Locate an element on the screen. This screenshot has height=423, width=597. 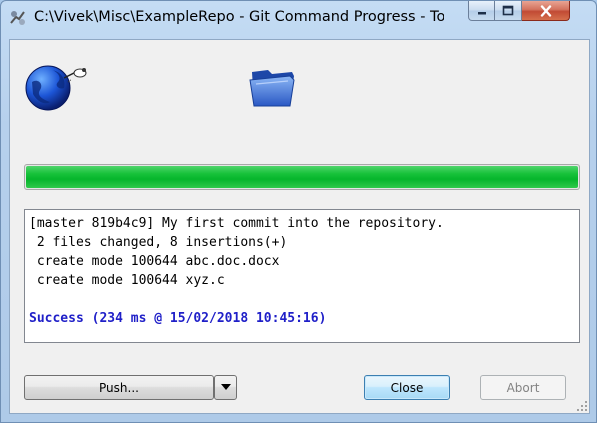
push-dropdown-button is located at coordinates (225, 387).